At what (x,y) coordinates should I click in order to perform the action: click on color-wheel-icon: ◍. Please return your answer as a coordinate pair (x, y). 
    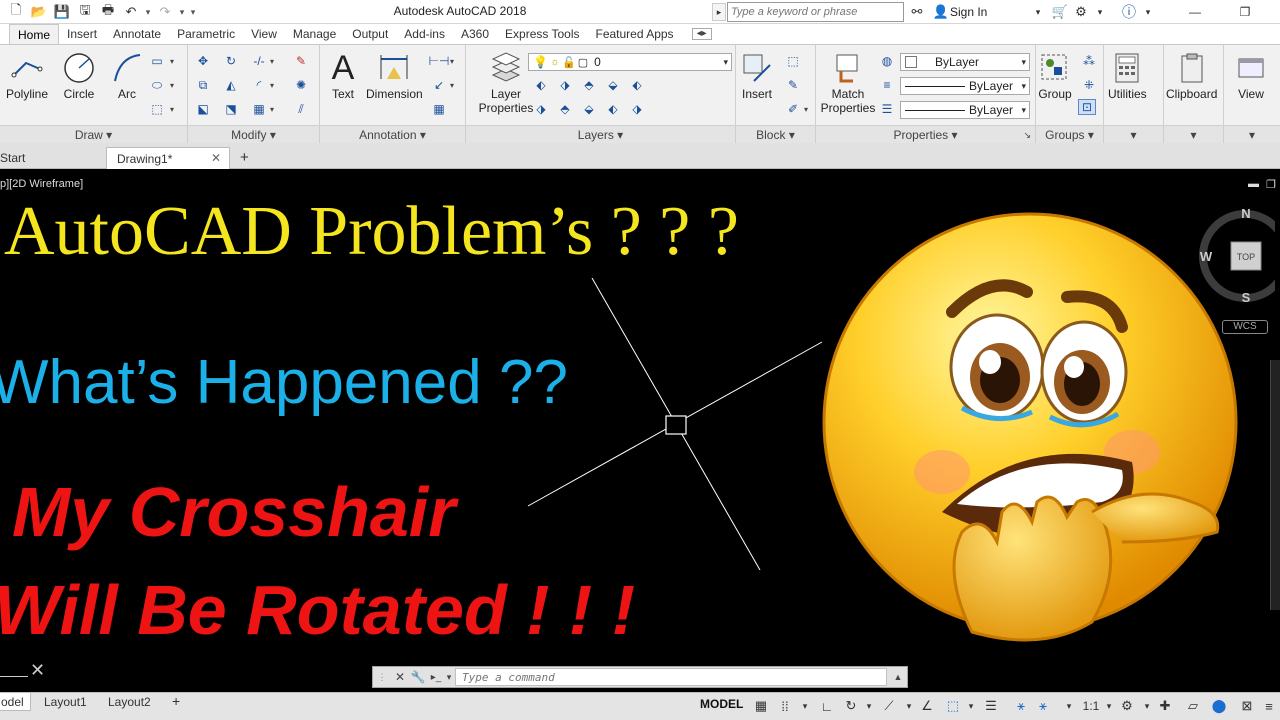
    Looking at the image, I should click on (887, 61).